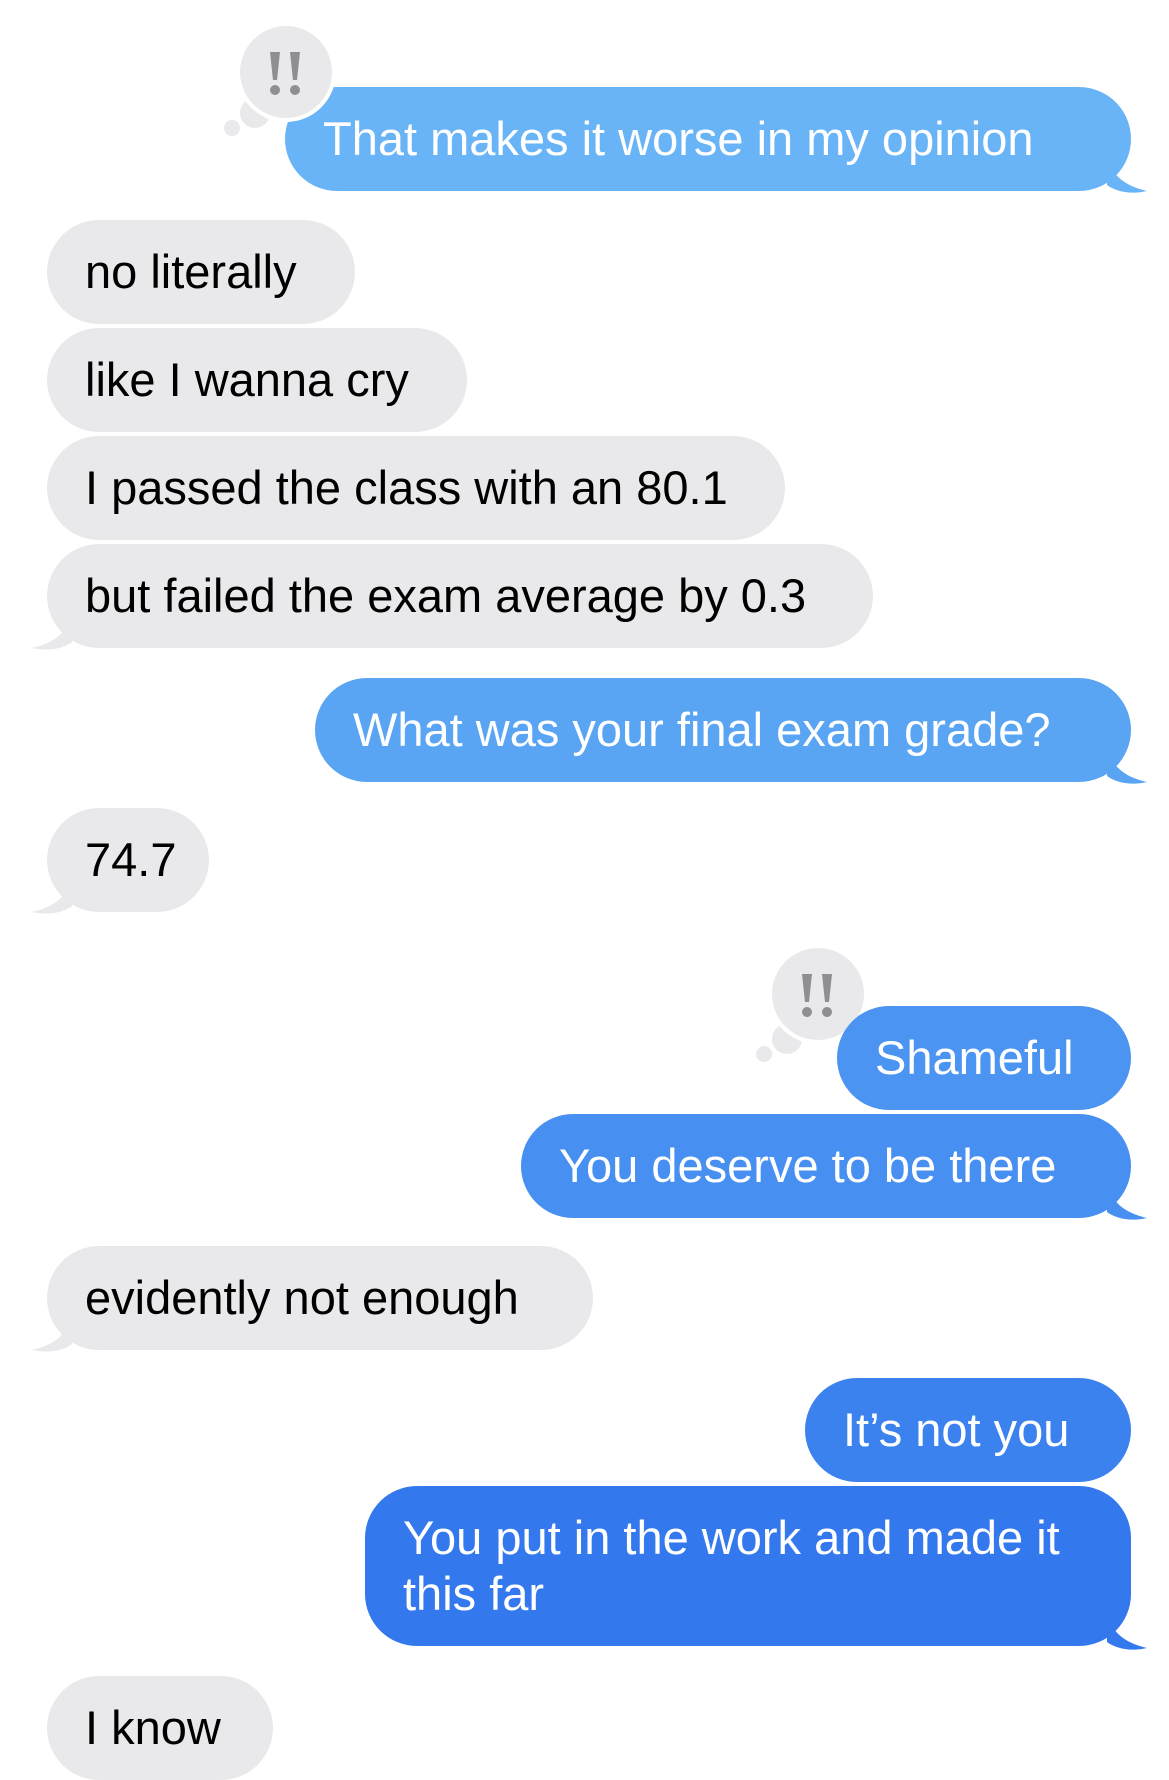  What do you see at coordinates (460, 596) in the screenshot?
I see `message-bubble-incoming: but failed the exam average by 0.3` at bounding box center [460, 596].